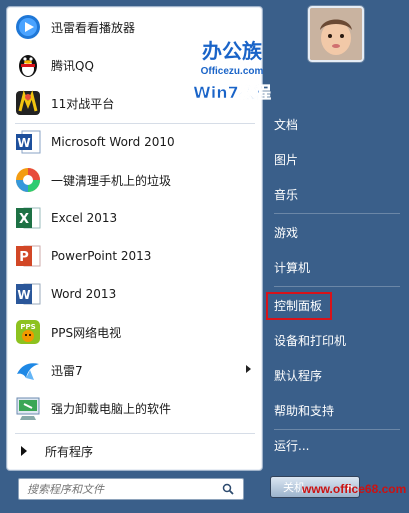 This screenshot has height=513, width=409. I want to click on word-2010-icon: W, so click(28, 142).